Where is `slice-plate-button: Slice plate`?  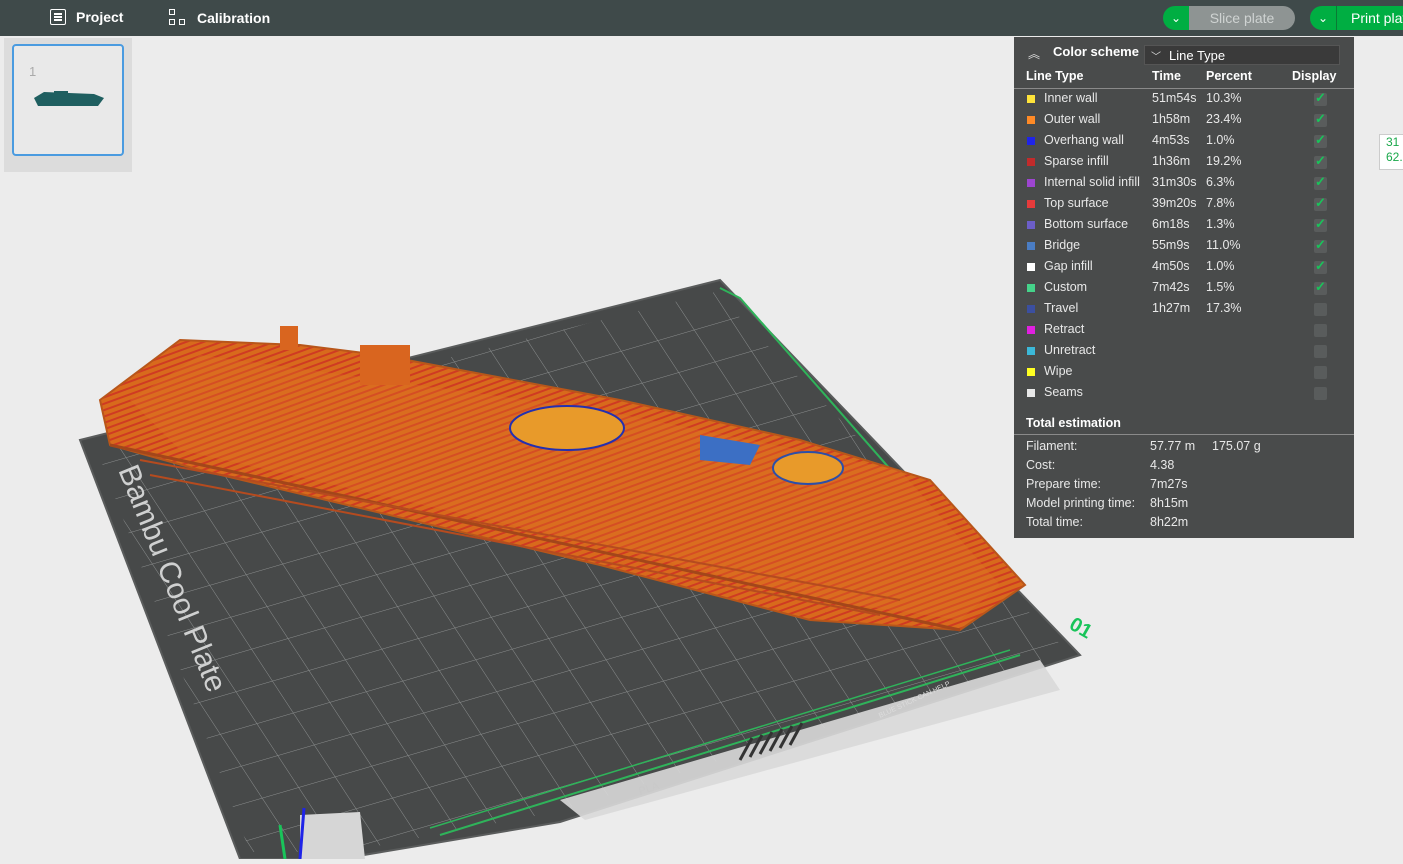
slice-plate-button: Slice plate is located at coordinates (1242, 18).